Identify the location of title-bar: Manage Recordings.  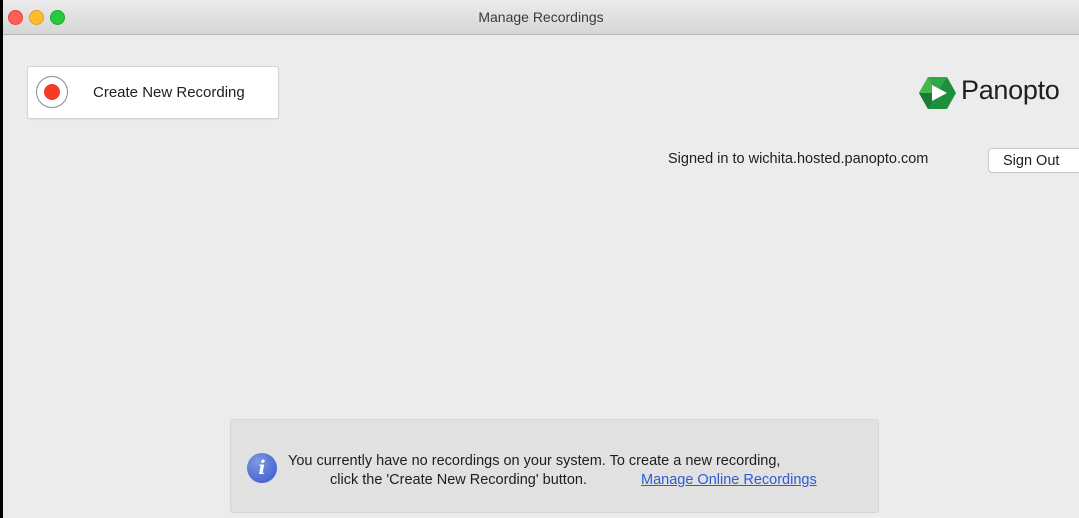
(541, 17).